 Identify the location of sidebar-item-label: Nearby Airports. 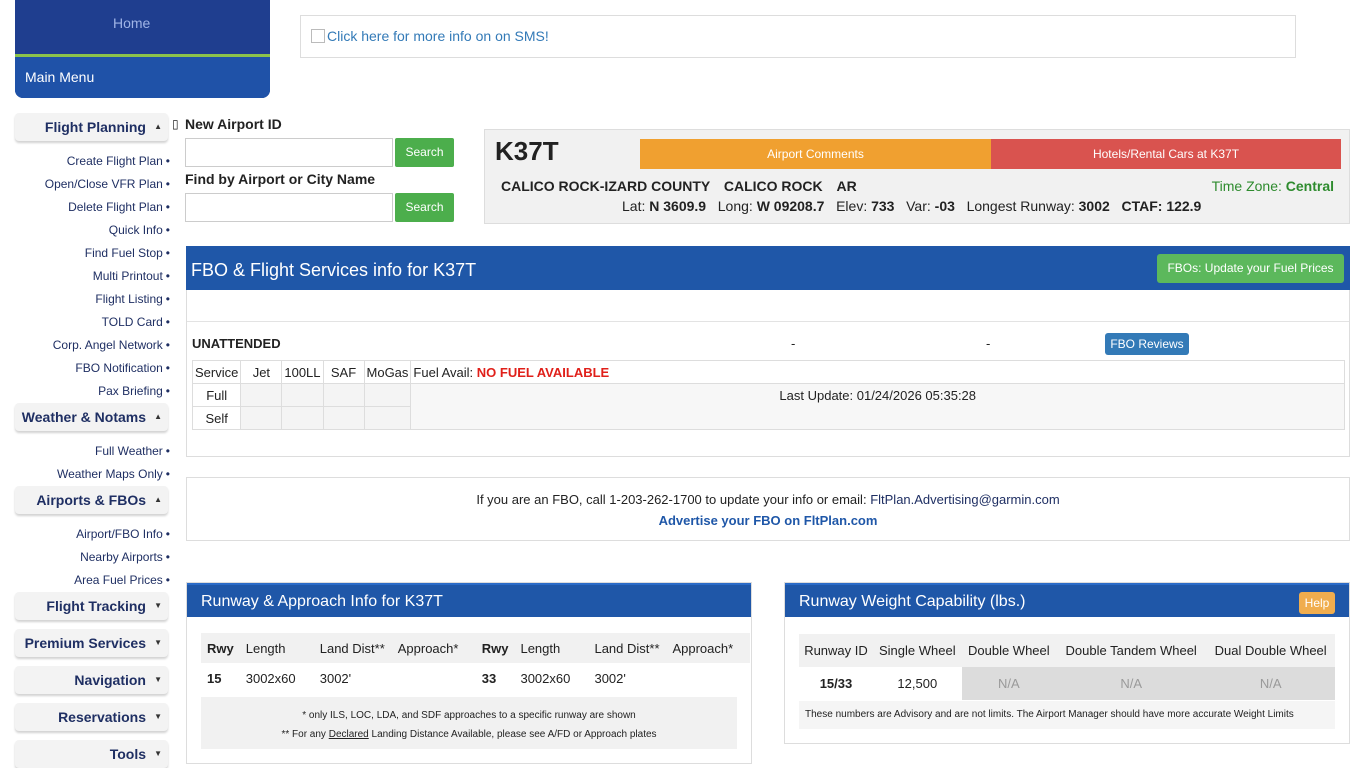
(121, 557).